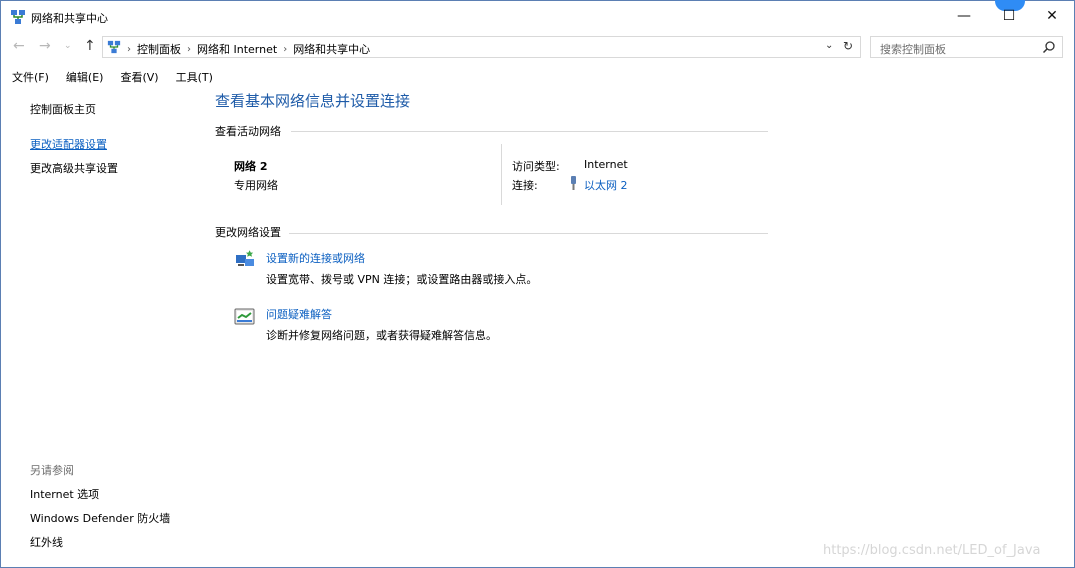 This screenshot has height=568, width=1075. Describe the element at coordinates (913, 49) in the screenshot. I see `search-input: 搜索控制面板` at that location.